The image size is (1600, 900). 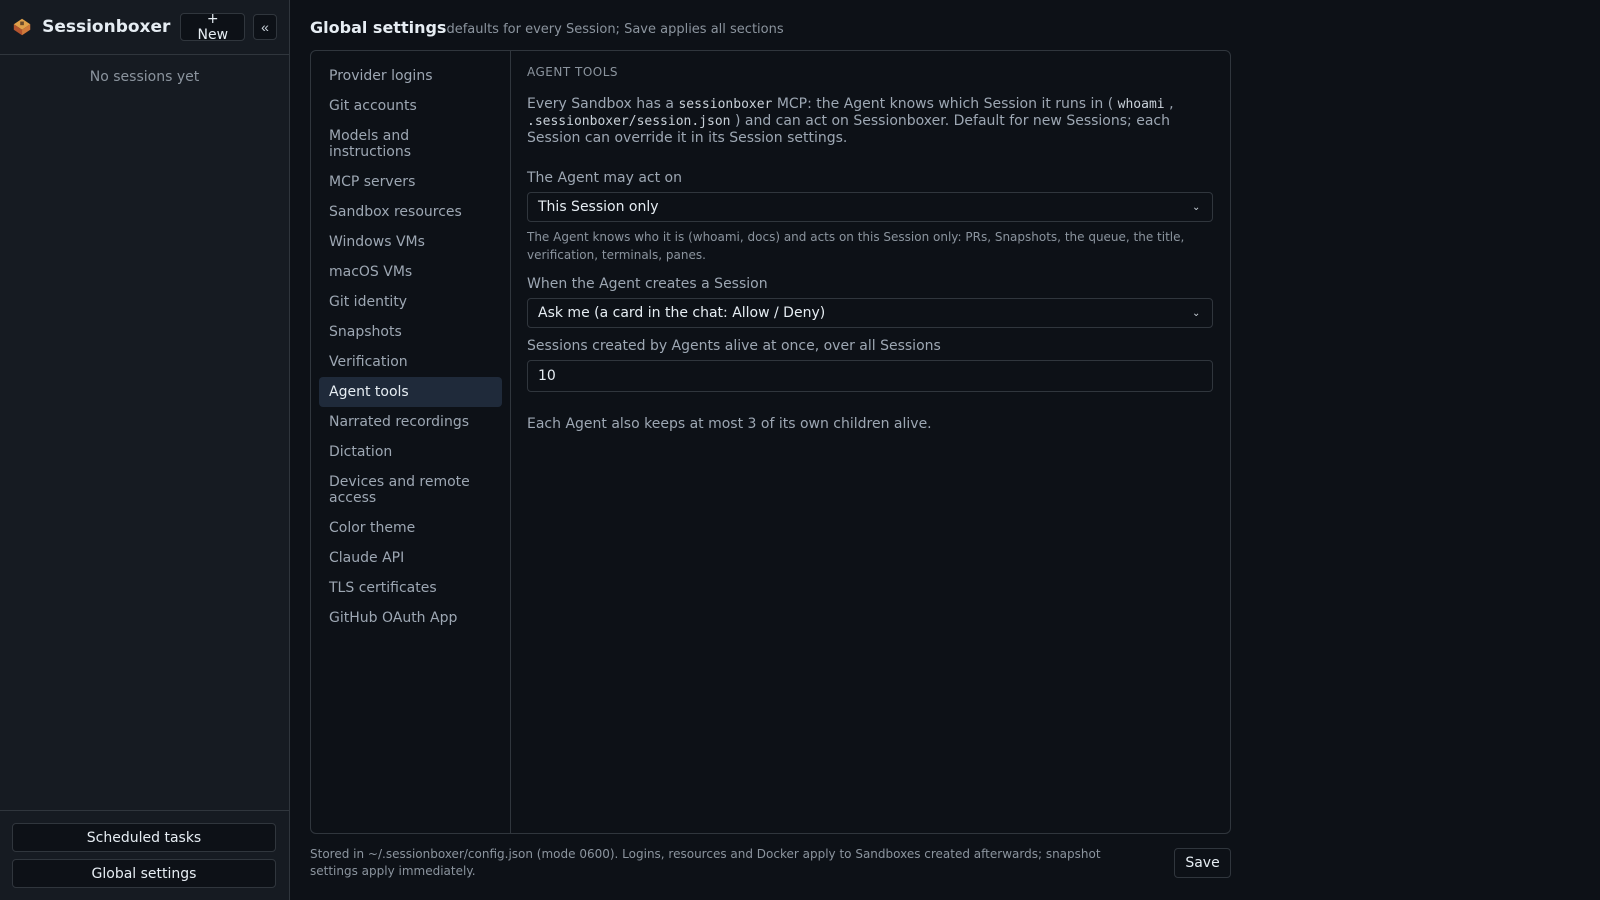 I want to click on act-on-value: This Session only, so click(x=598, y=207).